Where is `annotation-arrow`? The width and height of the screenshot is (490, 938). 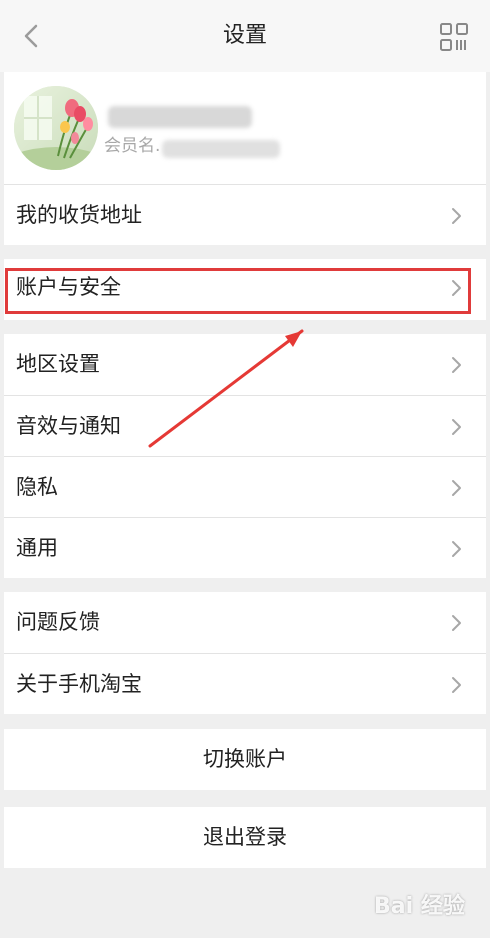 annotation-arrow is located at coordinates (226, 388).